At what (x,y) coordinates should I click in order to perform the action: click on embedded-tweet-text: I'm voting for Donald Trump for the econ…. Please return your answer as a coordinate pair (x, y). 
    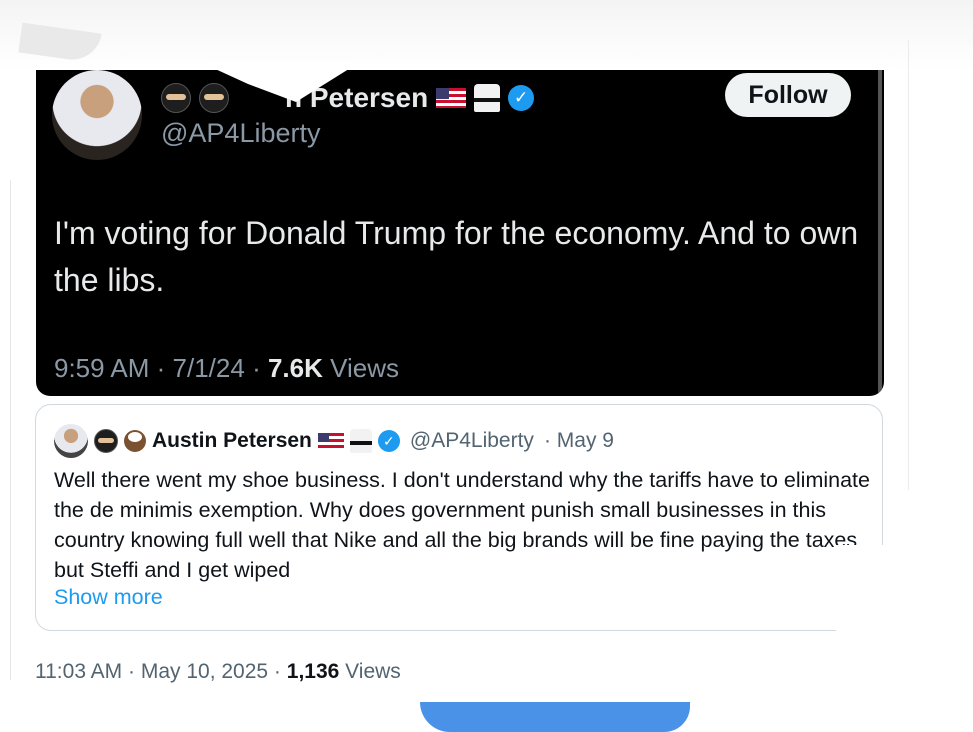
    Looking at the image, I should click on (456, 256).